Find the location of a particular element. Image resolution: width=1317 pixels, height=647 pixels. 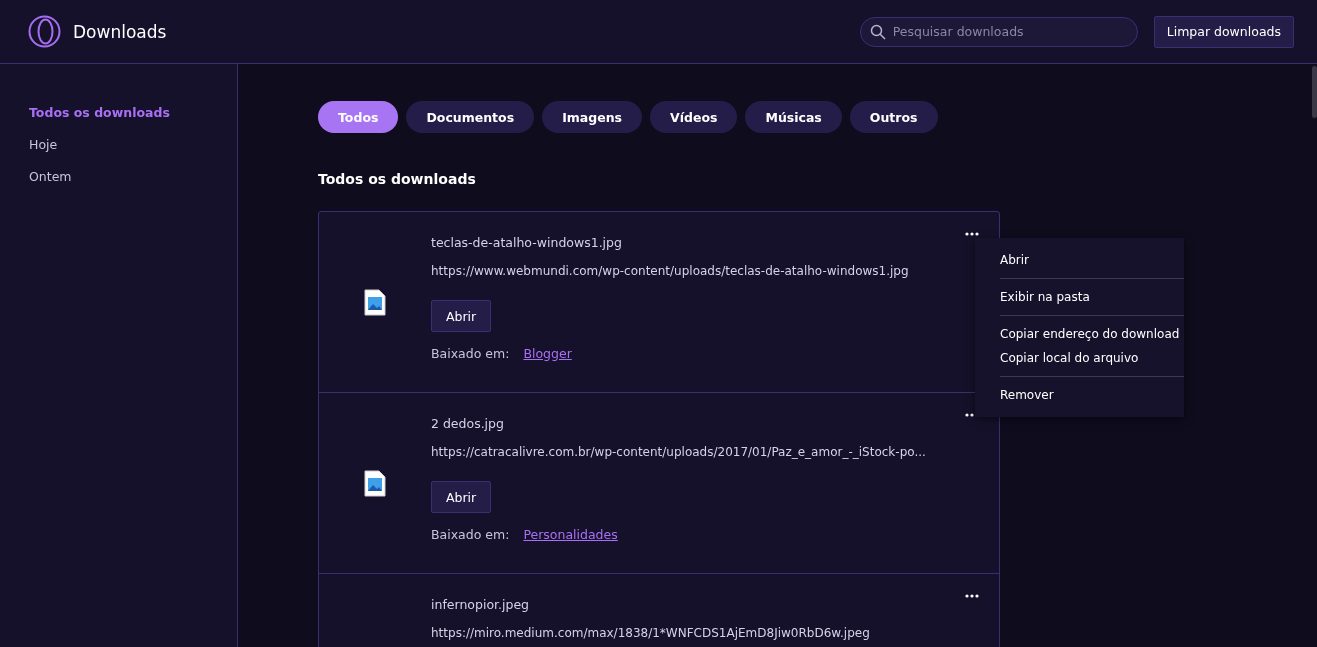

filter-tab: Imagens is located at coordinates (592, 117).